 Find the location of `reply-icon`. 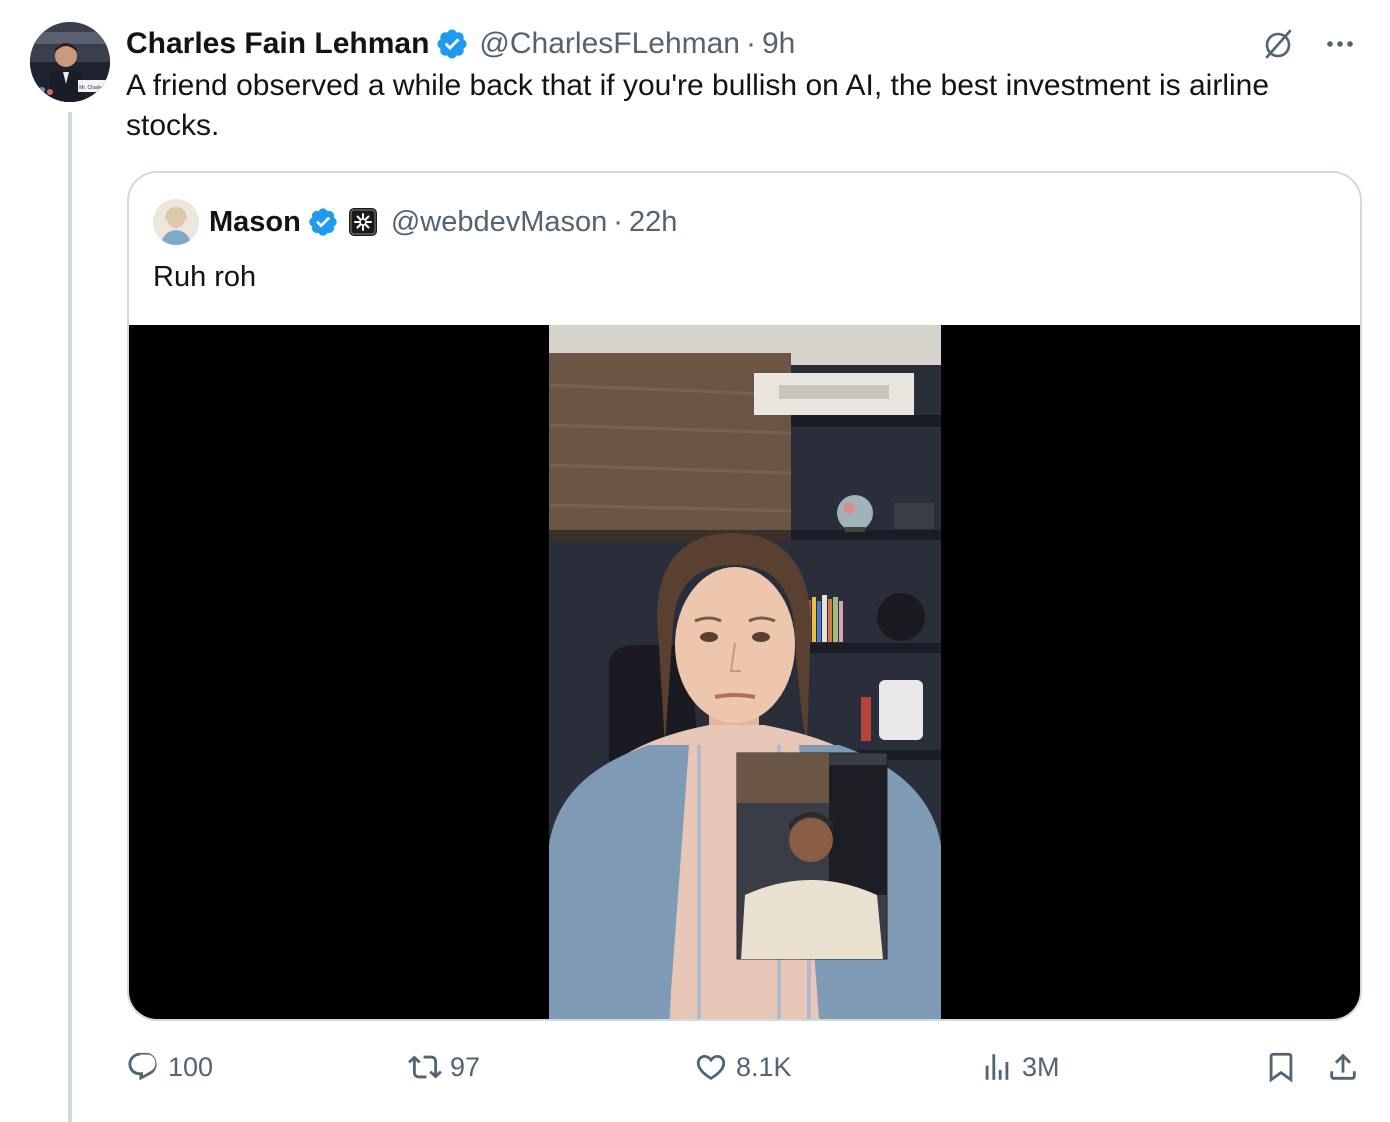

reply-icon is located at coordinates (142, 1066).